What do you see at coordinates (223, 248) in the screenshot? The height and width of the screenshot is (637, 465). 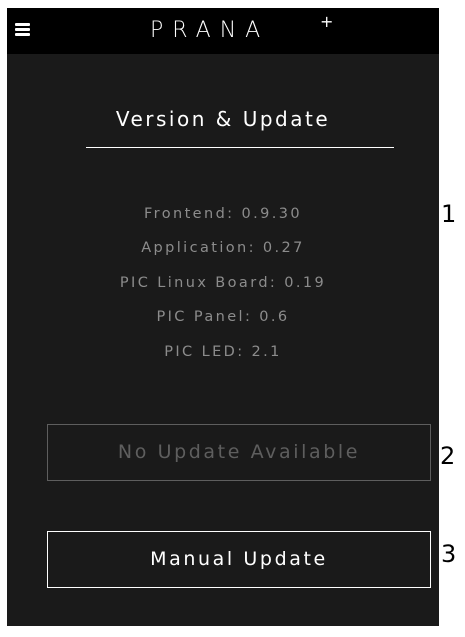 I see `version-application: Application: 0.27` at bounding box center [223, 248].